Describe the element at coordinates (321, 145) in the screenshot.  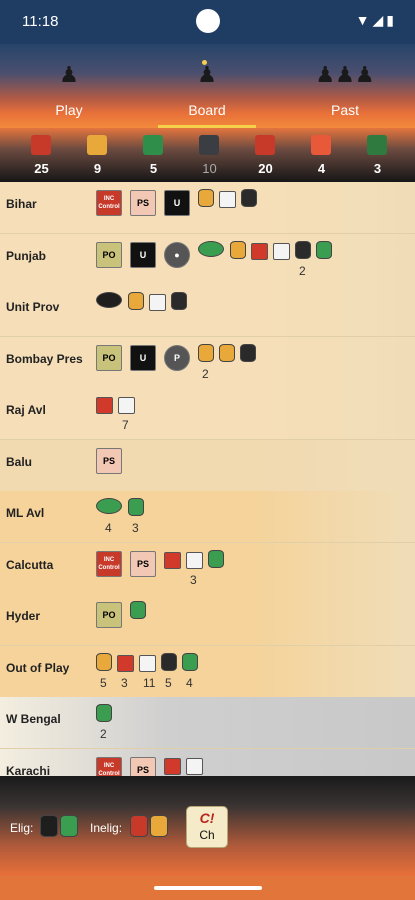
I see `red-flag-icon` at that location.